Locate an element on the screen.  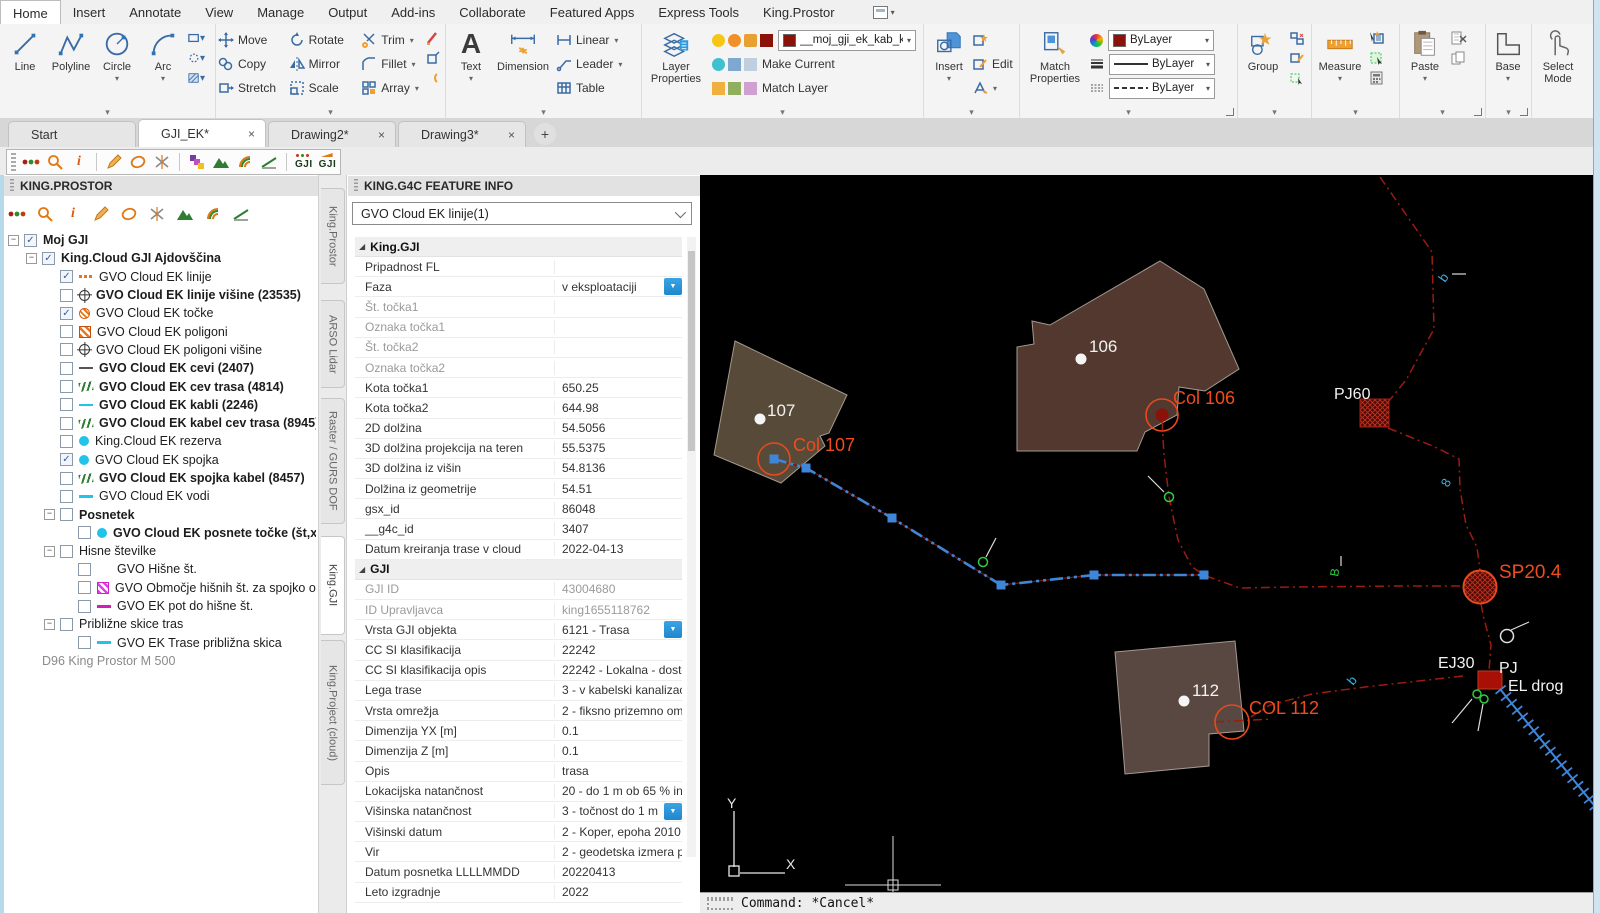
tree-item: GVO Območje hišnih št. za spojko oz. is located at coordinates (160, 588).